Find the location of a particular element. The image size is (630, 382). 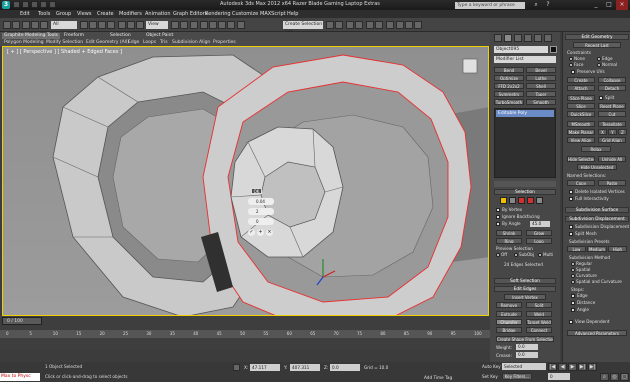

ribbon-loops: Loops is located at coordinates (149, 42).